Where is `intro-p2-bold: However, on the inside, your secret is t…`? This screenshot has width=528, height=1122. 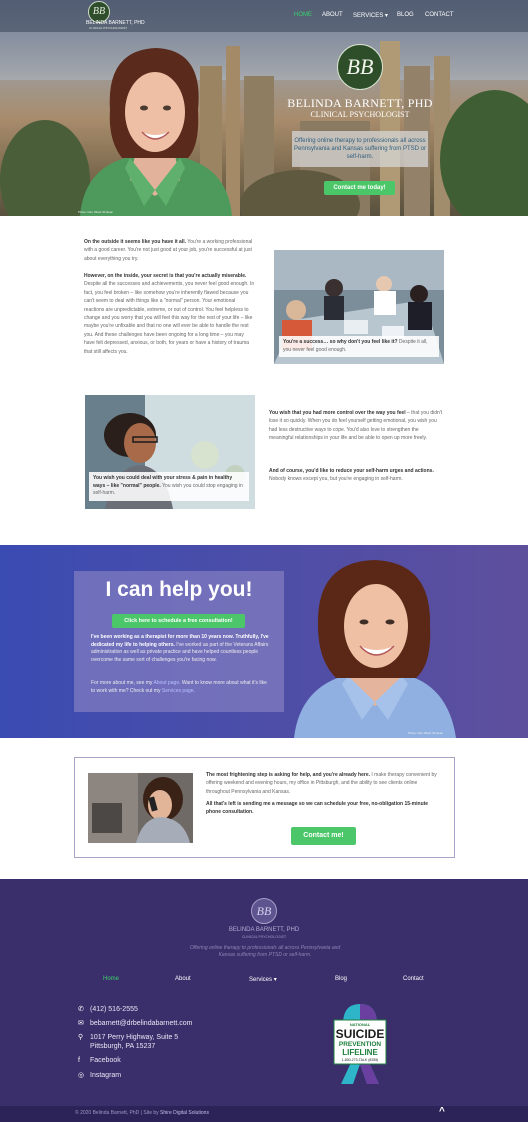
intro-p2-bold: However, on the inside, your secret is t… is located at coordinates (165, 276).